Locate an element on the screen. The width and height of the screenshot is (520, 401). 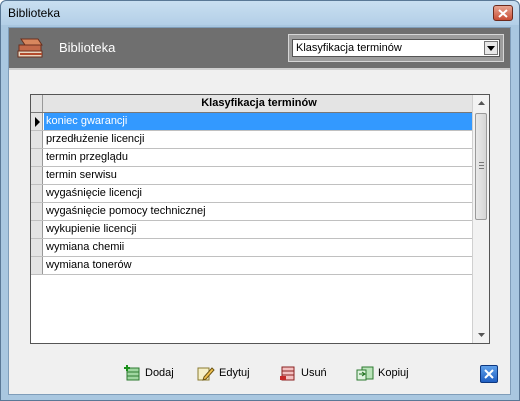
table-row: termin przeglądu is located at coordinates (252, 158).